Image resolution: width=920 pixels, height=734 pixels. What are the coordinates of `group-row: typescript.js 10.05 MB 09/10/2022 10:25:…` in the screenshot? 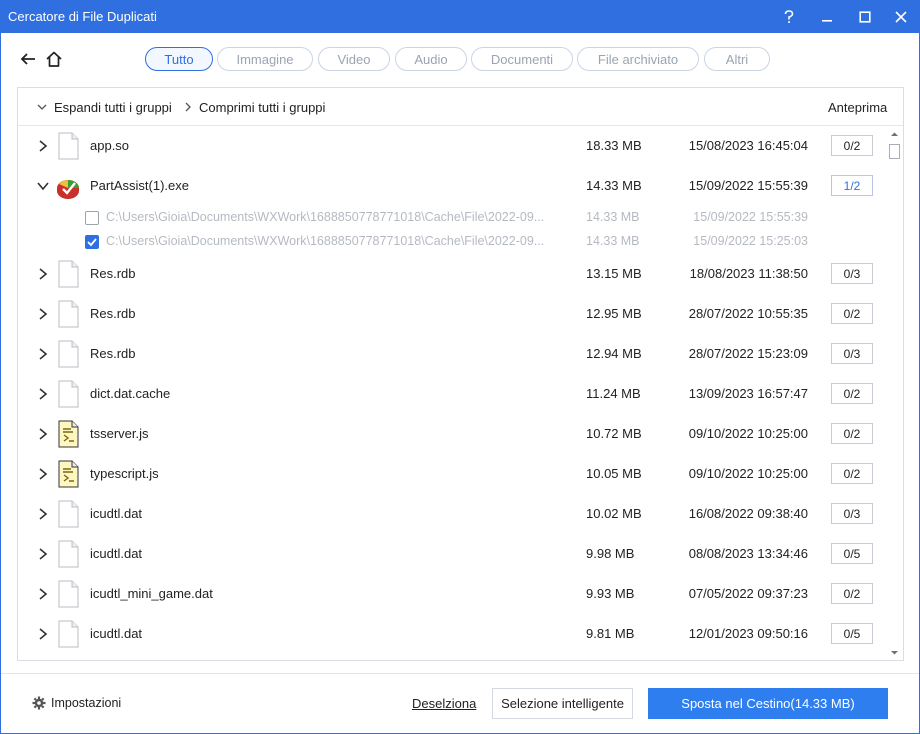 It's located at (452, 474).